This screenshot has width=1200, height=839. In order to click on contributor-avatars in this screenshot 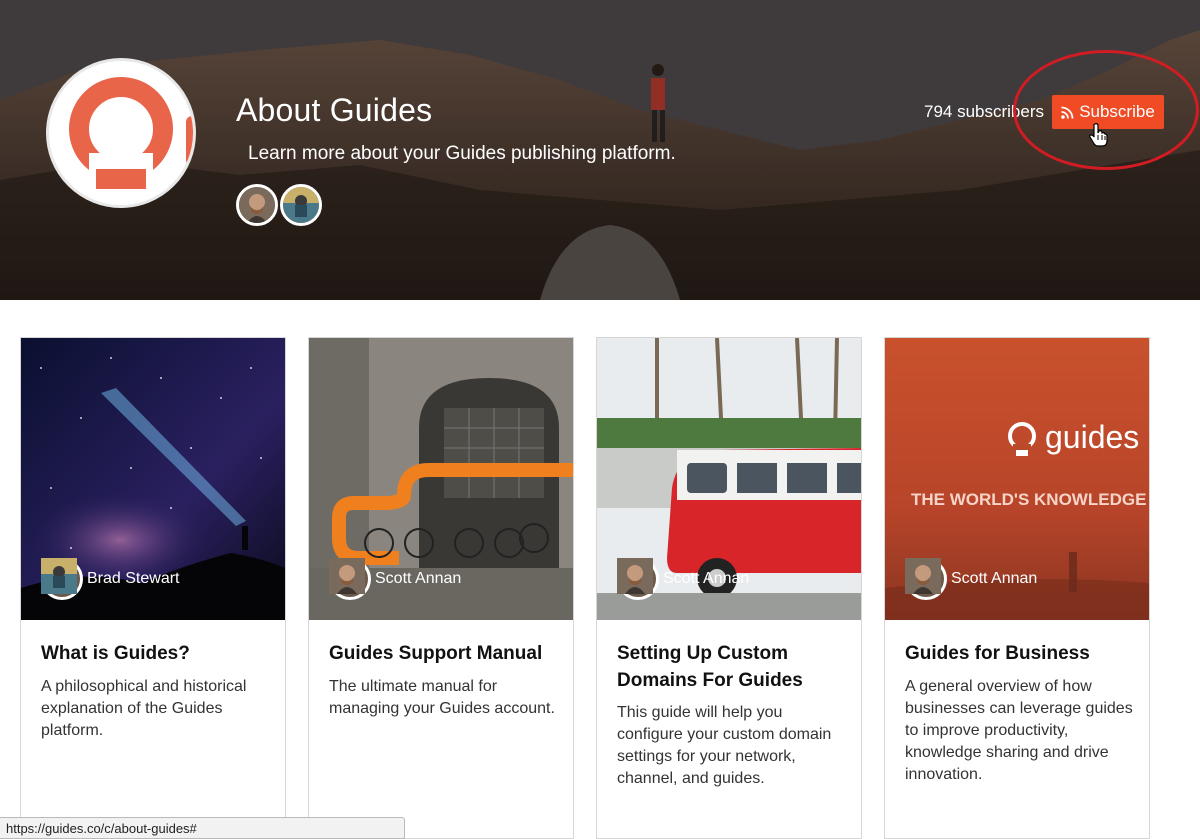, I will do `click(279, 205)`.